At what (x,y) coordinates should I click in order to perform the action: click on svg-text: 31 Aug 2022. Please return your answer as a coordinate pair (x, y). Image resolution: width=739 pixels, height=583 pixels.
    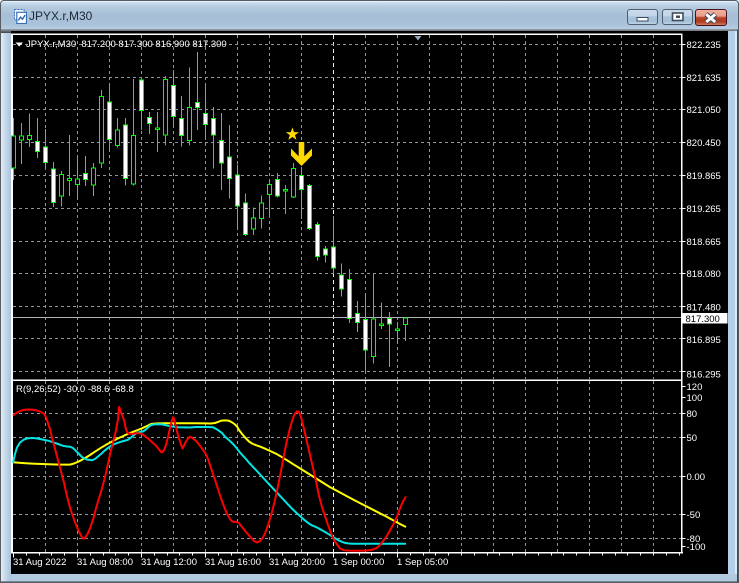
    Looking at the image, I should click on (39, 562).